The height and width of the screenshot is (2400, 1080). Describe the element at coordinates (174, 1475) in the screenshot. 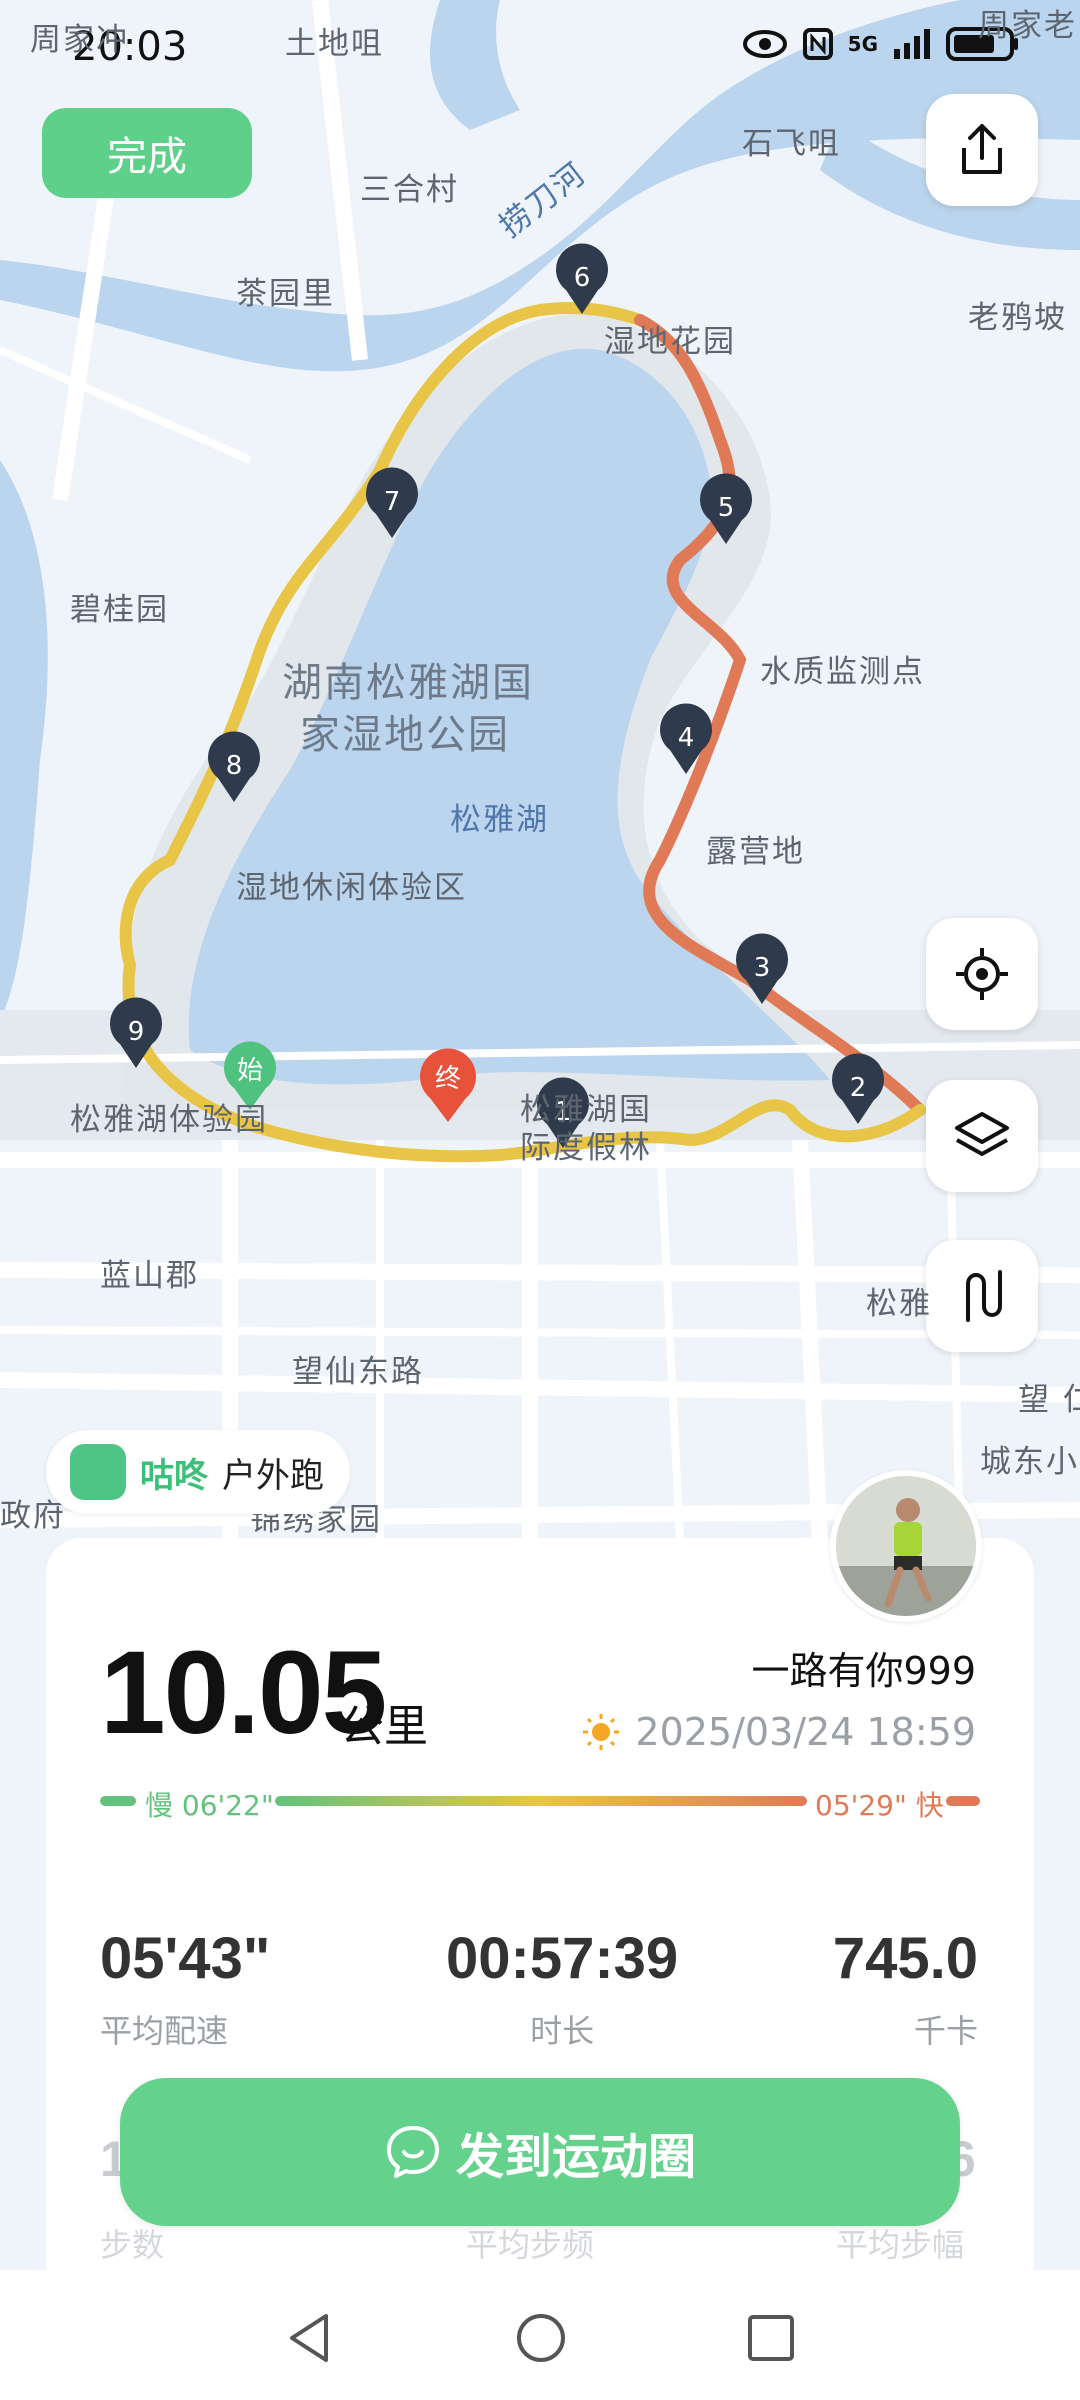

I see `brand-name: 咕咚` at that location.